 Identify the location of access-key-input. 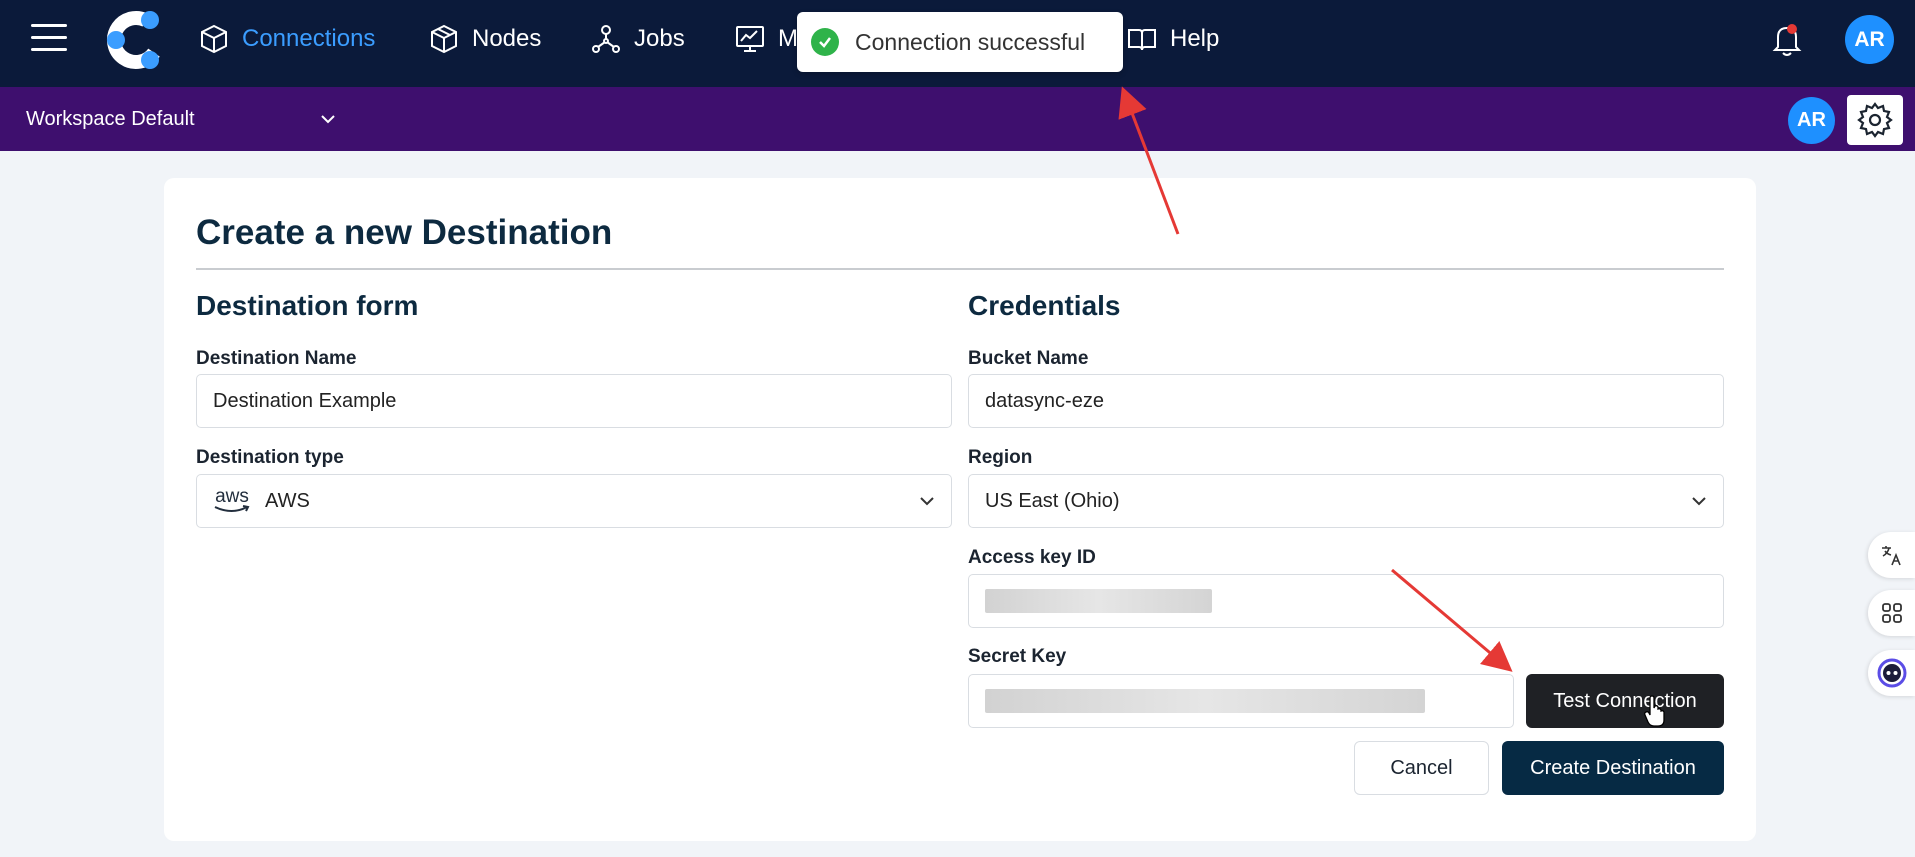
(1346, 601).